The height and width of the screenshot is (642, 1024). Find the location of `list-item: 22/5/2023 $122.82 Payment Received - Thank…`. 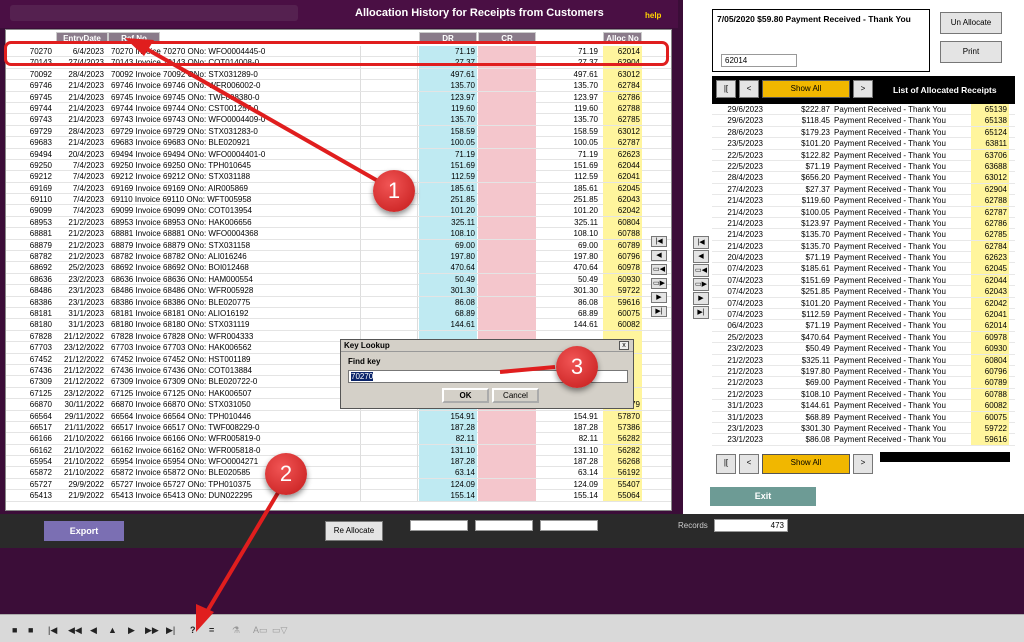

list-item: 22/5/2023 $122.82 Payment Received - Thank… is located at coordinates (863, 155).